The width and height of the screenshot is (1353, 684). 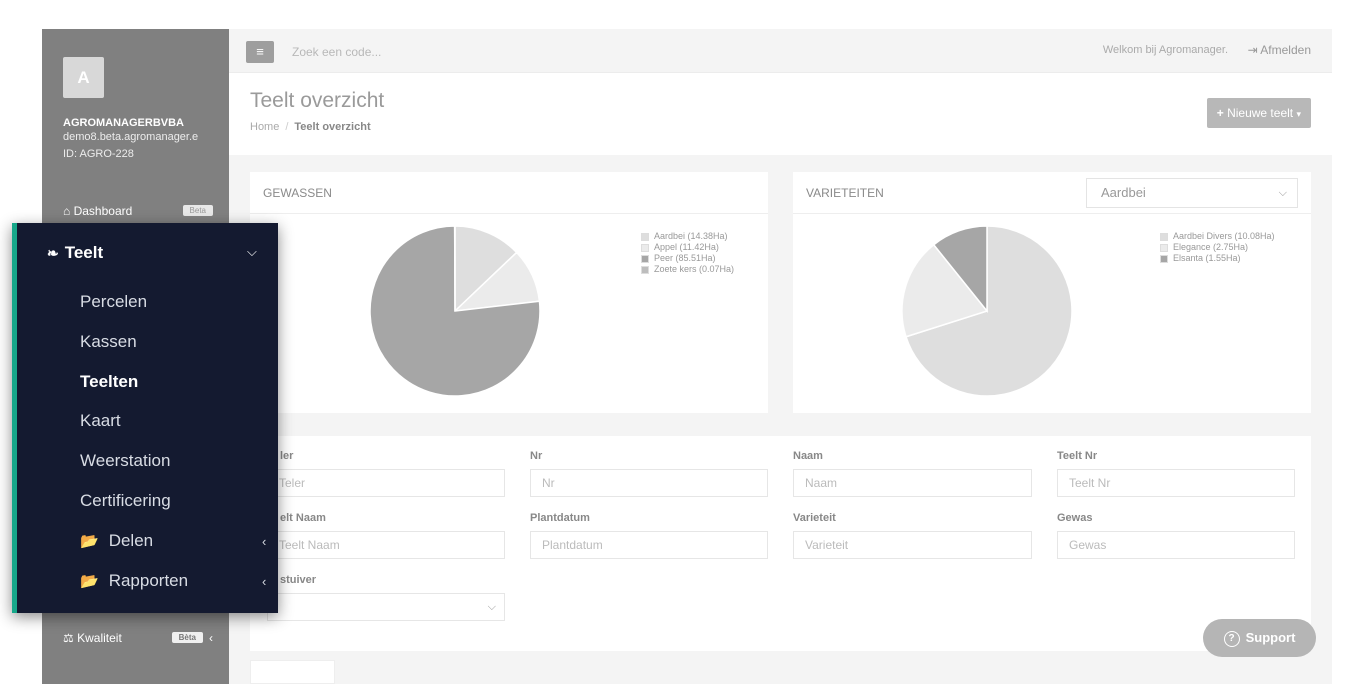 I want to click on welcome-text: Welkom bij Agromanager., so click(x=1165, y=50).